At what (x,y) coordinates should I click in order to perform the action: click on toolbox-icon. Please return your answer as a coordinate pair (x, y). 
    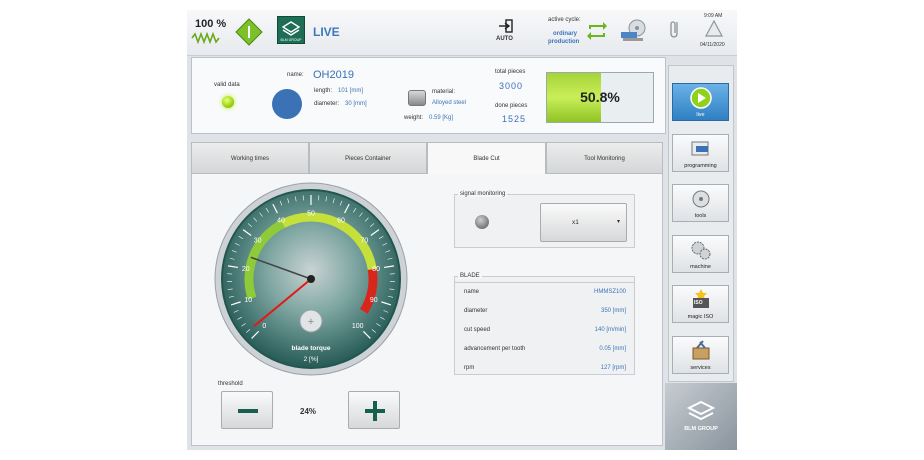
    Looking at the image, I should click on (700, 350).